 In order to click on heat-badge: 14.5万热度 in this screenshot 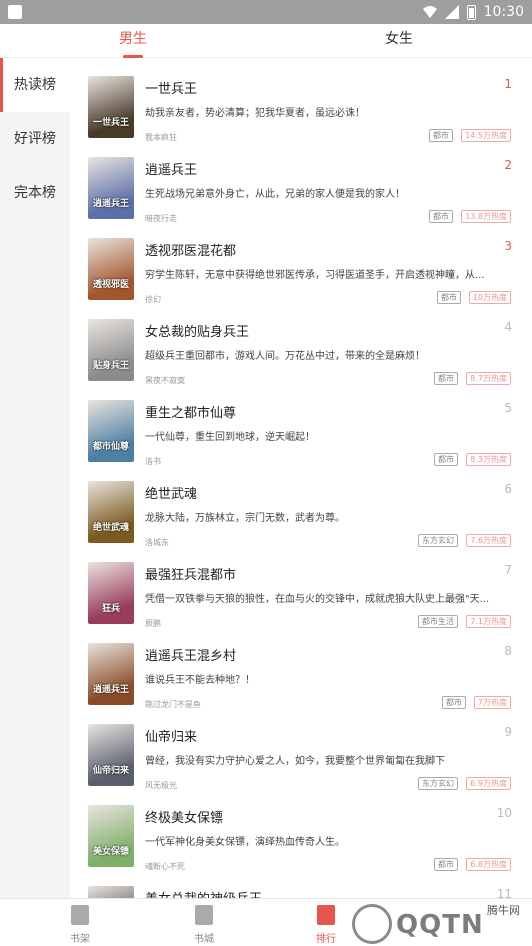, I will do `click(486, 135)`.